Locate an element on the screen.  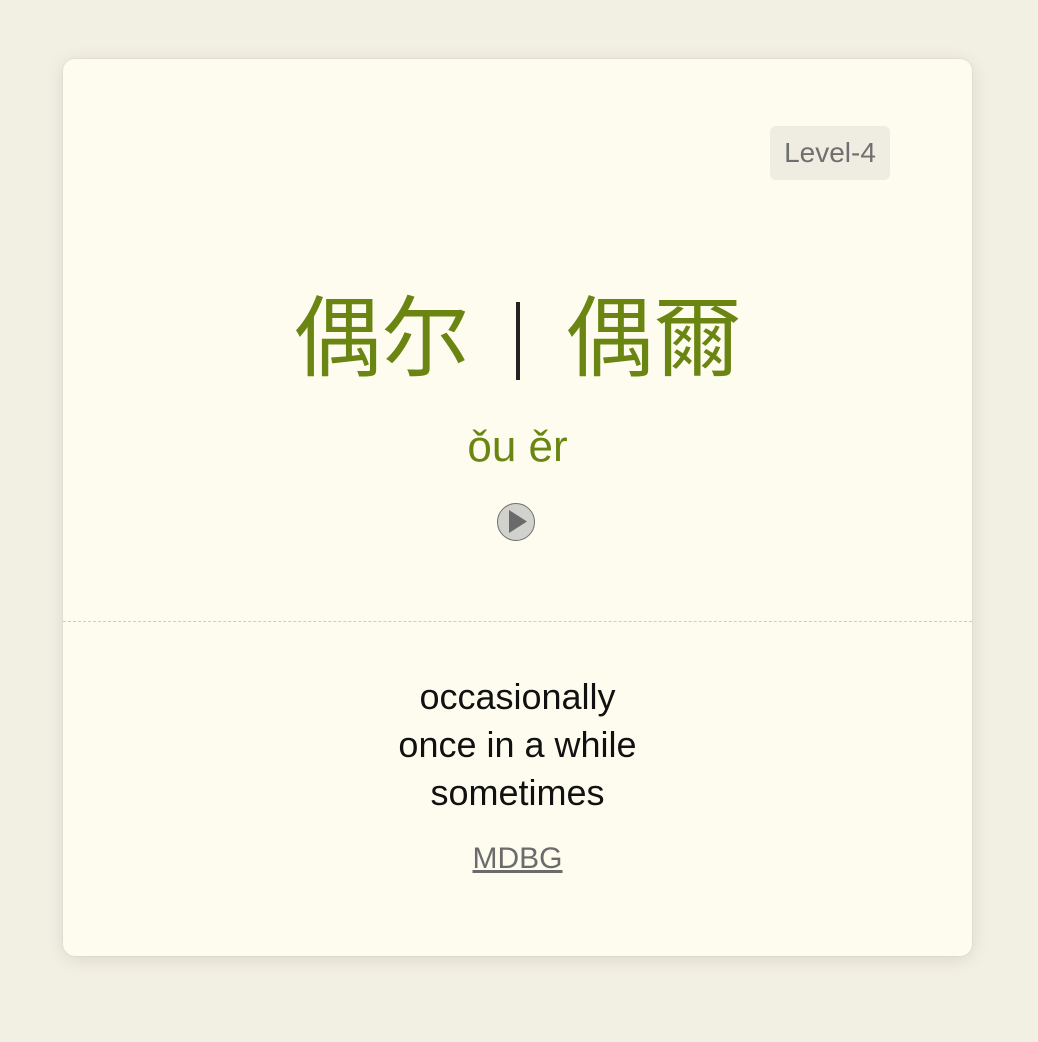
hanzi-row: 偶尔 偶爾 is located at coordinates (517, 339).